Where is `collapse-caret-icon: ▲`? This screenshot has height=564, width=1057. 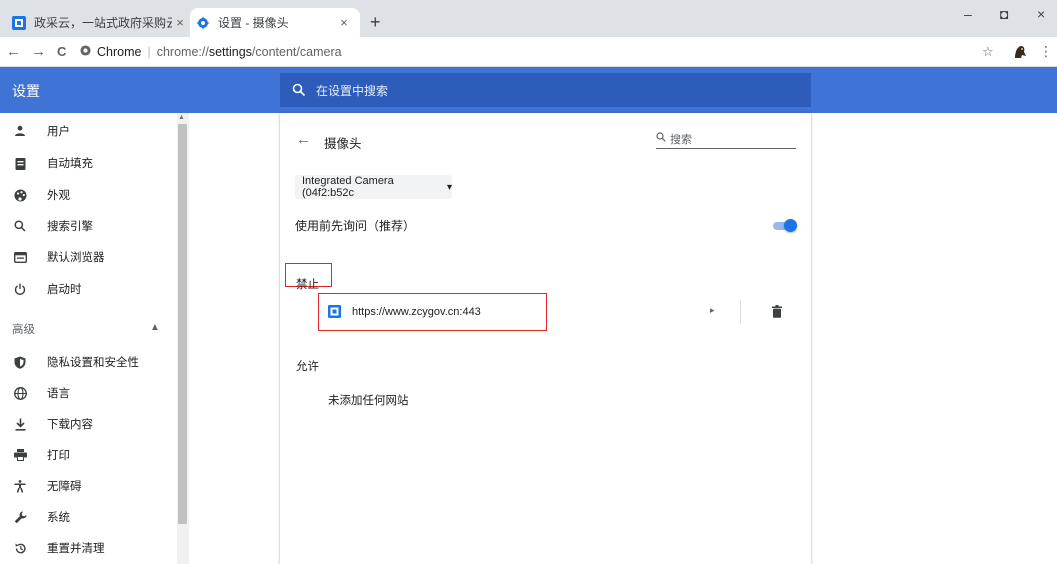
collapse-caret-icon: ▲ is located at coordinates (155, 327).